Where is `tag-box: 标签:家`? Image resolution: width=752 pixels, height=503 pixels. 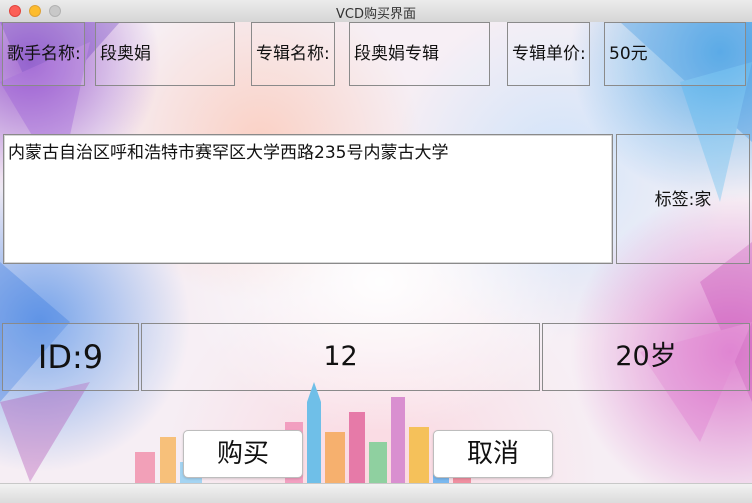
tag-box: 标签:家 is located at coordinates (683, 199).